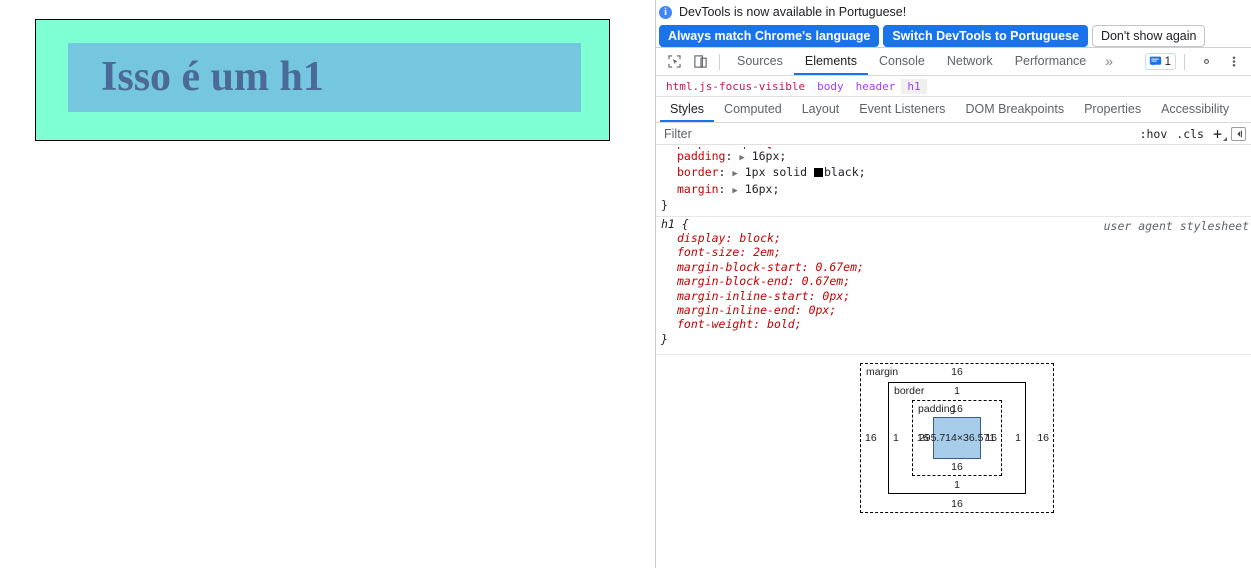 The image size is (1251, 568). Describe the element at coordinates (957, 409) in the screenshot. I see `padding-top-value: 16` at that location.